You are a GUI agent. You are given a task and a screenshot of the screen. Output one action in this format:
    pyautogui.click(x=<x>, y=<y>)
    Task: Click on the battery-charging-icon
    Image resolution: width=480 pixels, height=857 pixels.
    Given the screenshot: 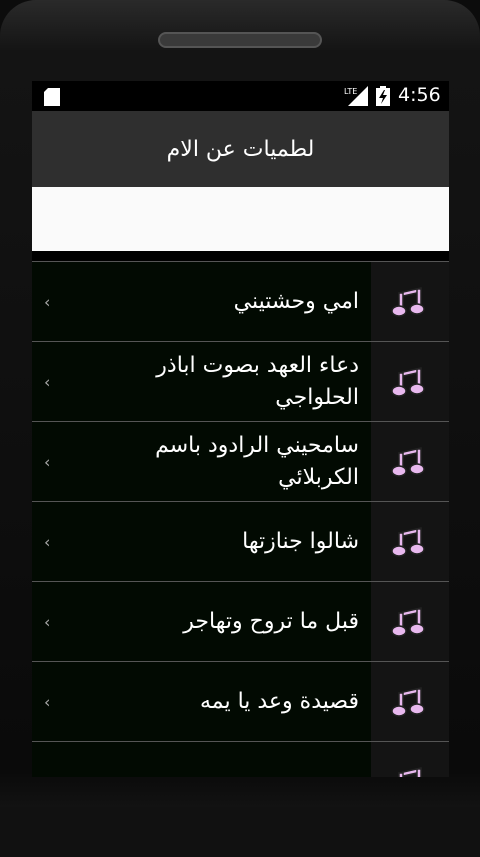 What is the action you would take?
    pyautogui.click(x=383, y=96)
    